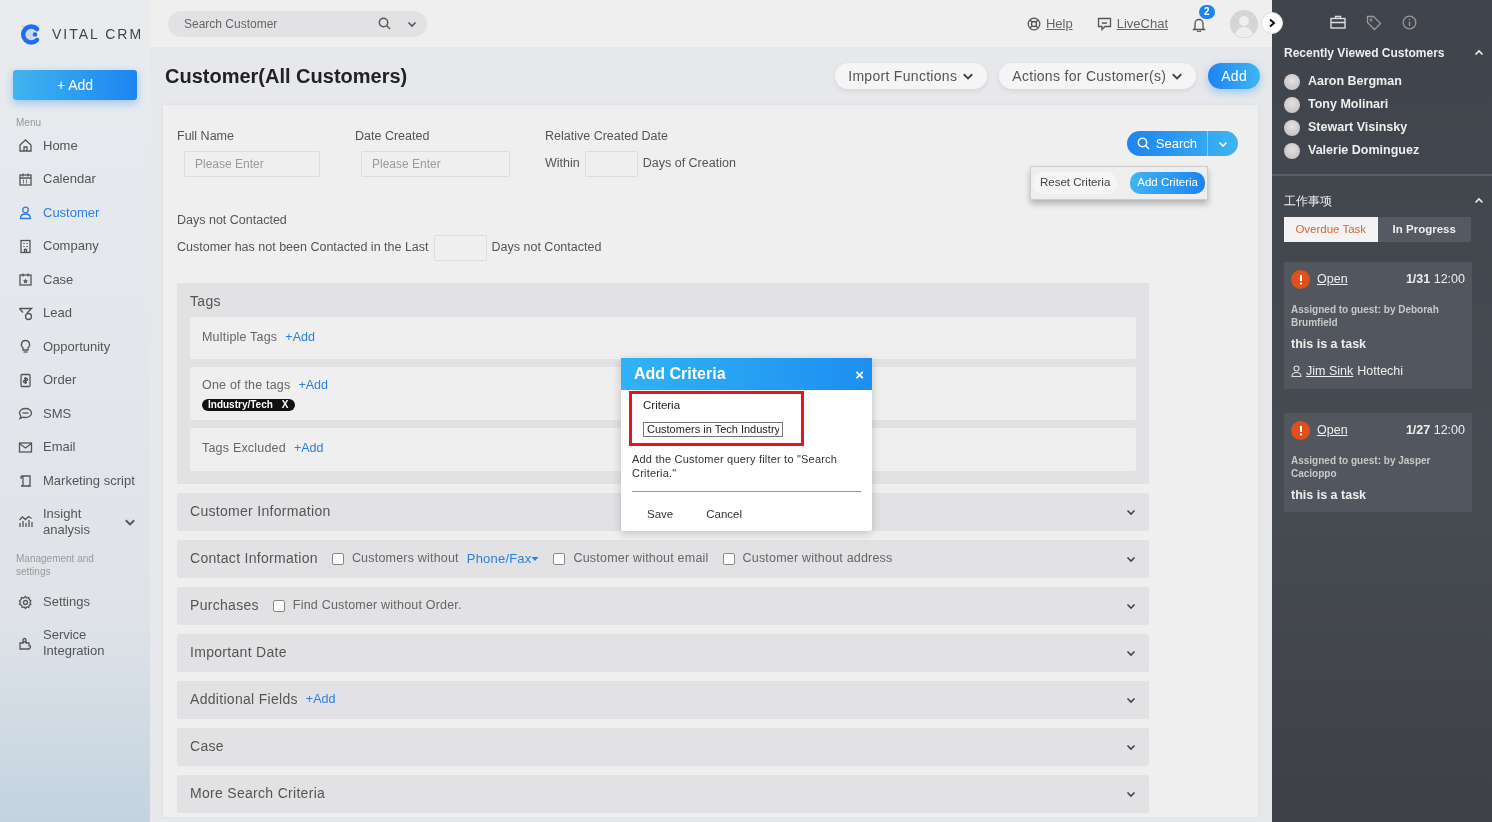  Describe the element at coordinates (206, 136) in the screenshot. I see `field-label: Full Name` at that location.